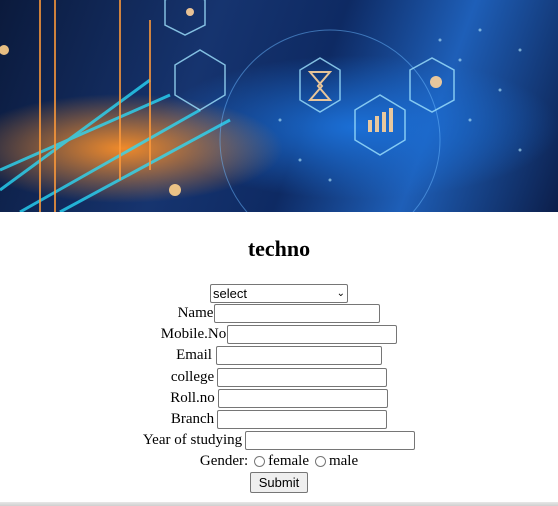 The height and width of the screenshot is (506, 558). I want to click on male-label: male, so click(343, 461).